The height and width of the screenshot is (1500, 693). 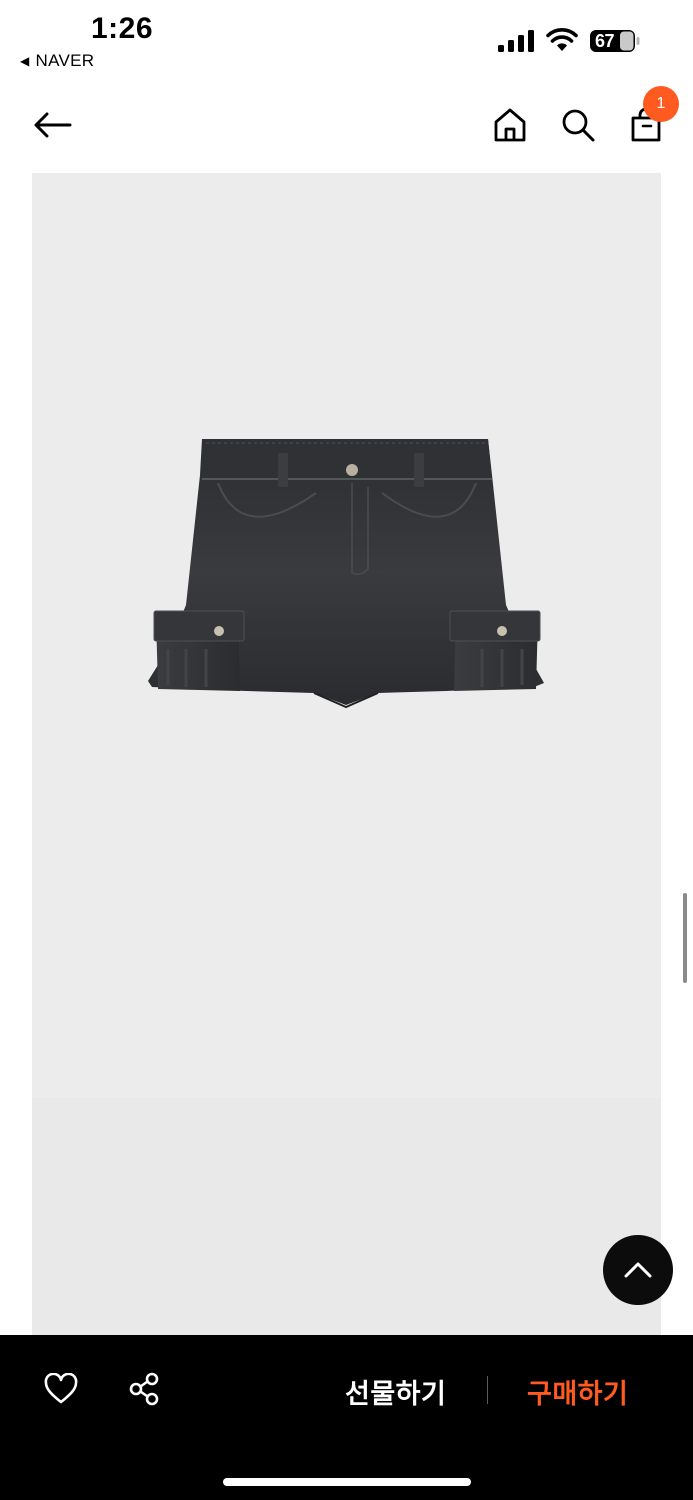 I want to click on like-button, so click(x=61, y=1388).